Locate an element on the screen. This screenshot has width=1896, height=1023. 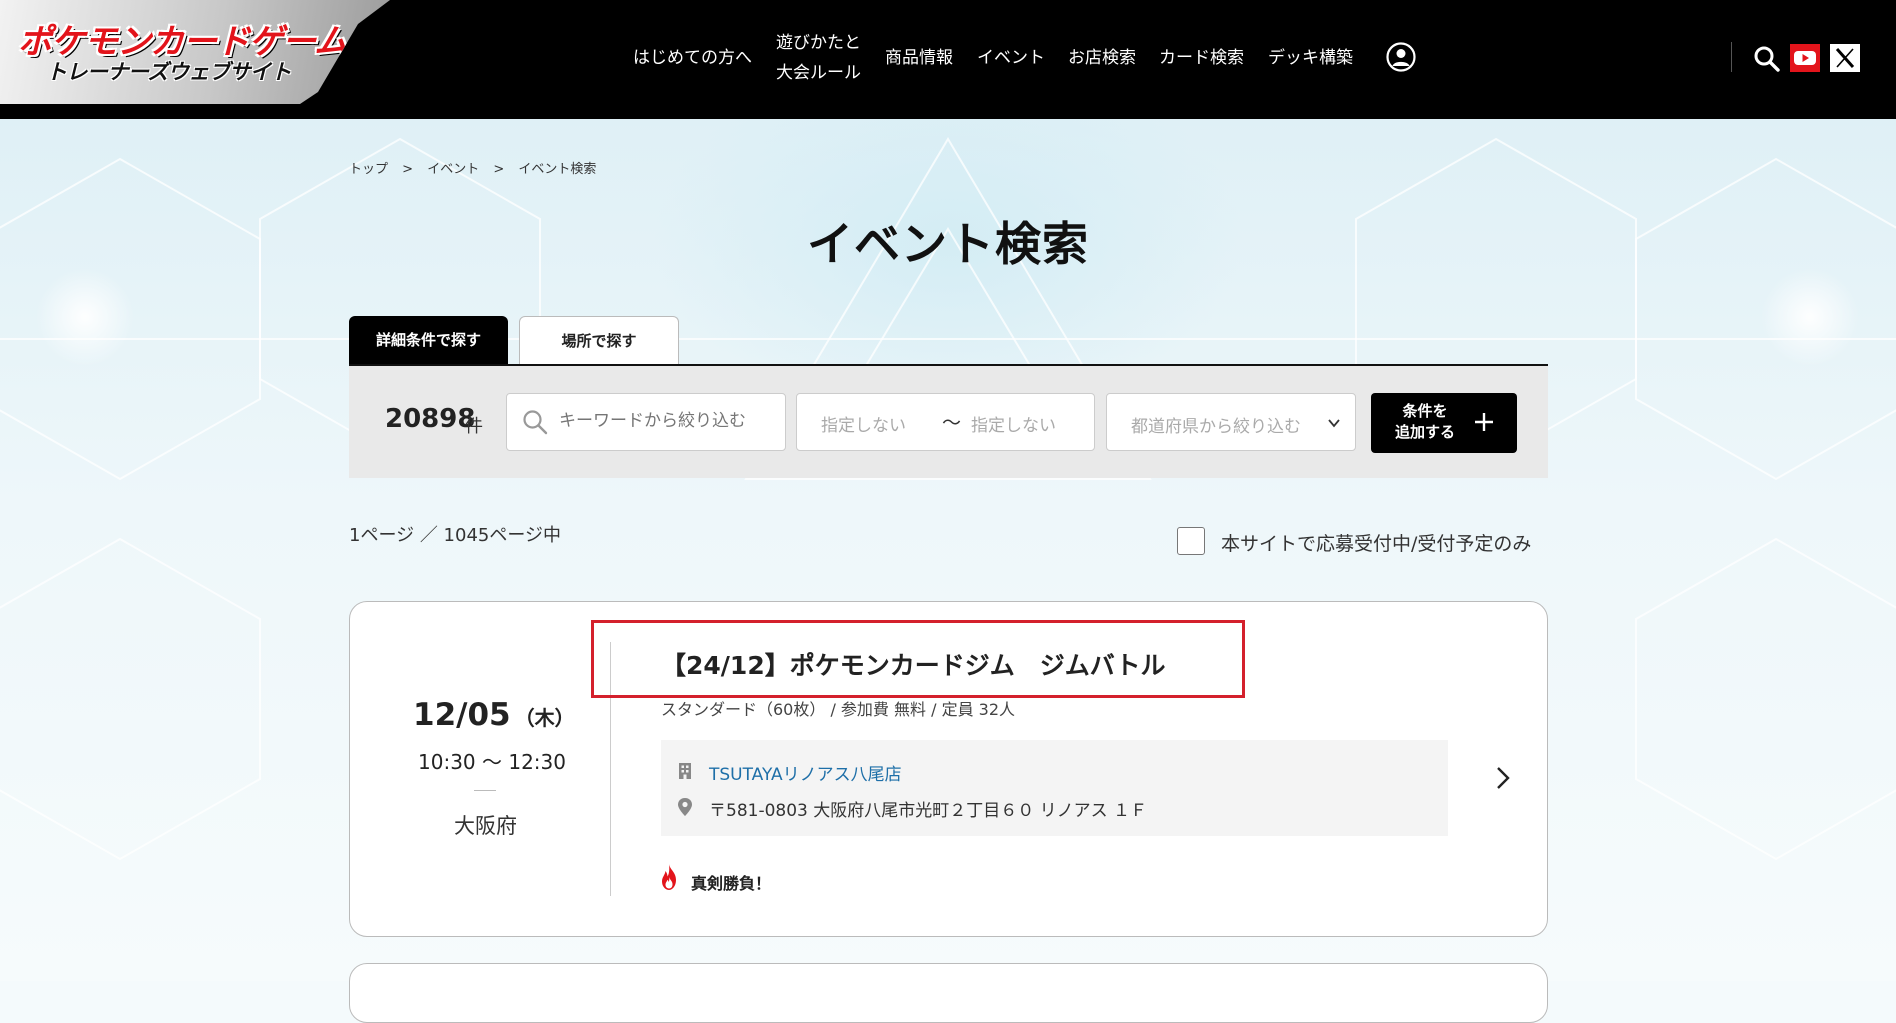
event-details: スタンダード（60枚） / 参加費 無料 / 定員 32人 is located at coordinates (838, 709).